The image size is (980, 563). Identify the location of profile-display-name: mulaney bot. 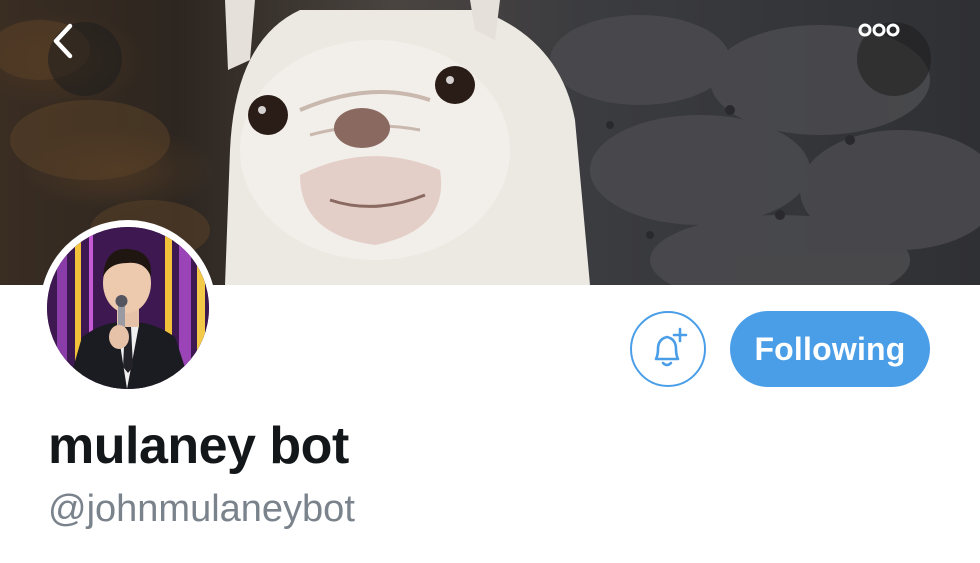
(198, 446).